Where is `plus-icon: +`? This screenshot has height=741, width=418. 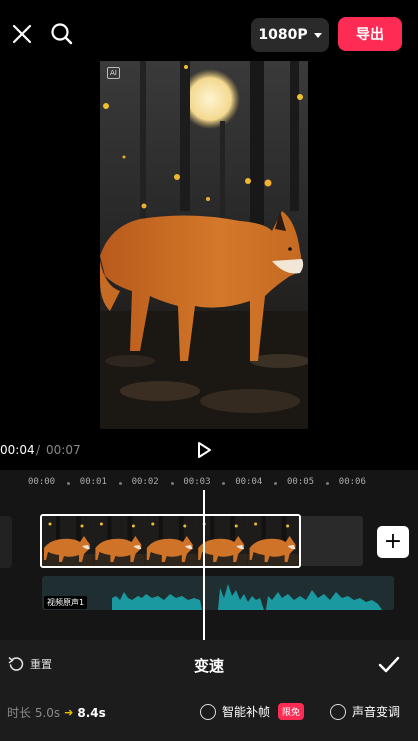
plus-icon: + is located at coordinates (393, 542).